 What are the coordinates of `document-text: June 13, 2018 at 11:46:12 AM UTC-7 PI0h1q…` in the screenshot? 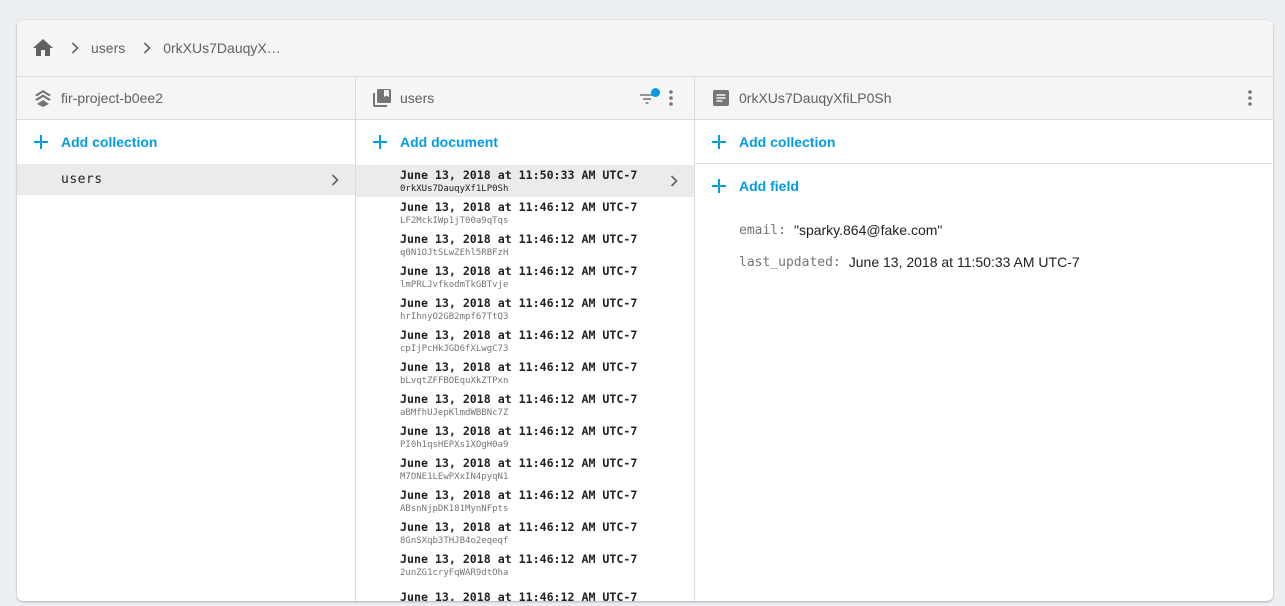 It's located at (540, 437).